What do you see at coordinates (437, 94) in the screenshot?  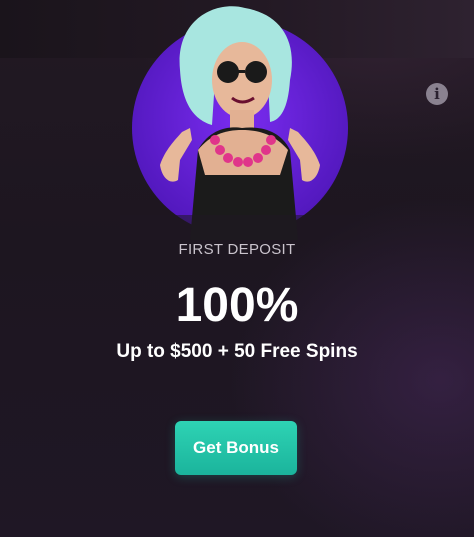 I see `info-icon: i` at bounding box center [437, 94].